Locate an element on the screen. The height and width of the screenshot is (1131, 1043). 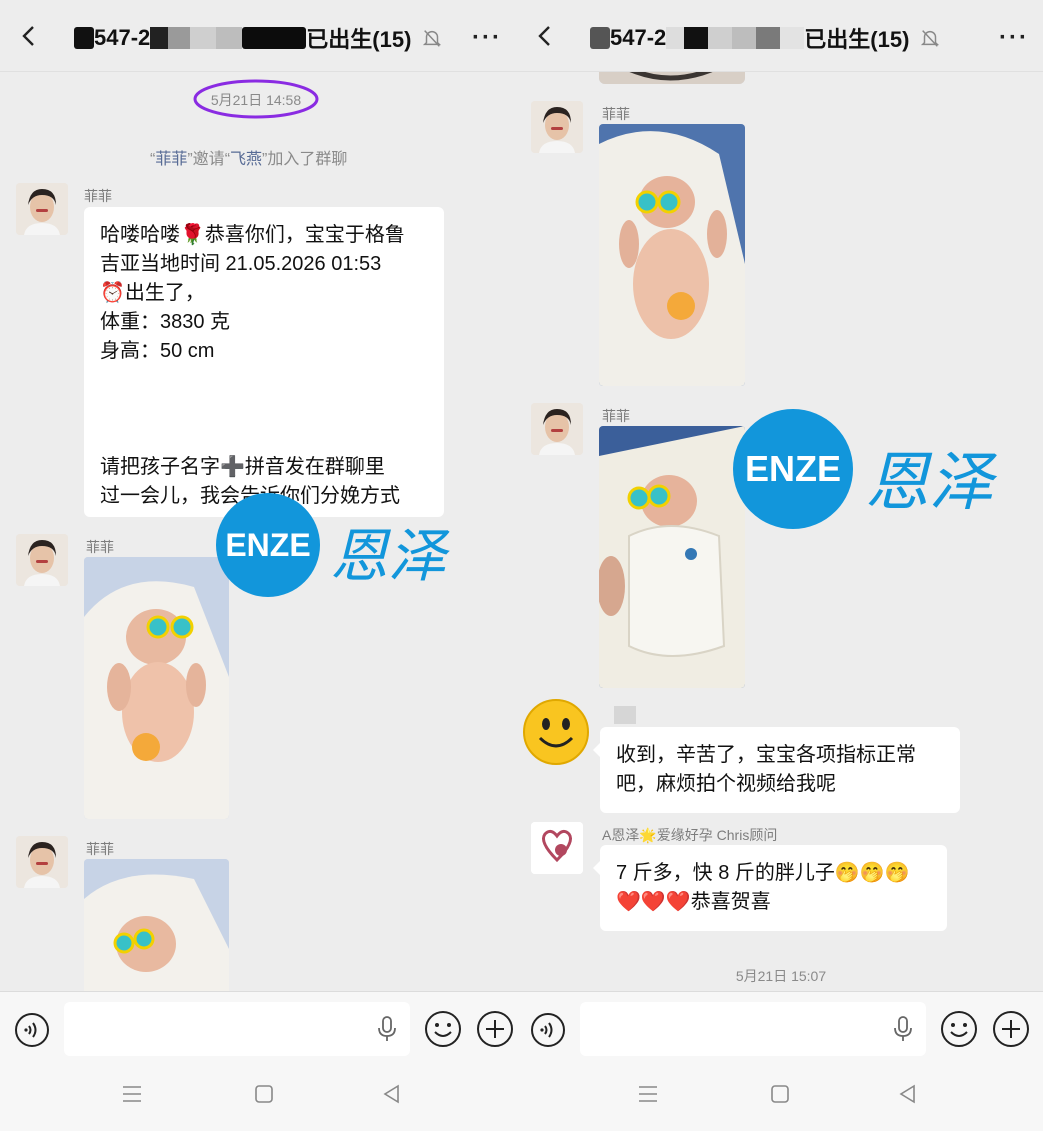
timestamp: 5月21日 15:07 is located at coordinates (781, 976).